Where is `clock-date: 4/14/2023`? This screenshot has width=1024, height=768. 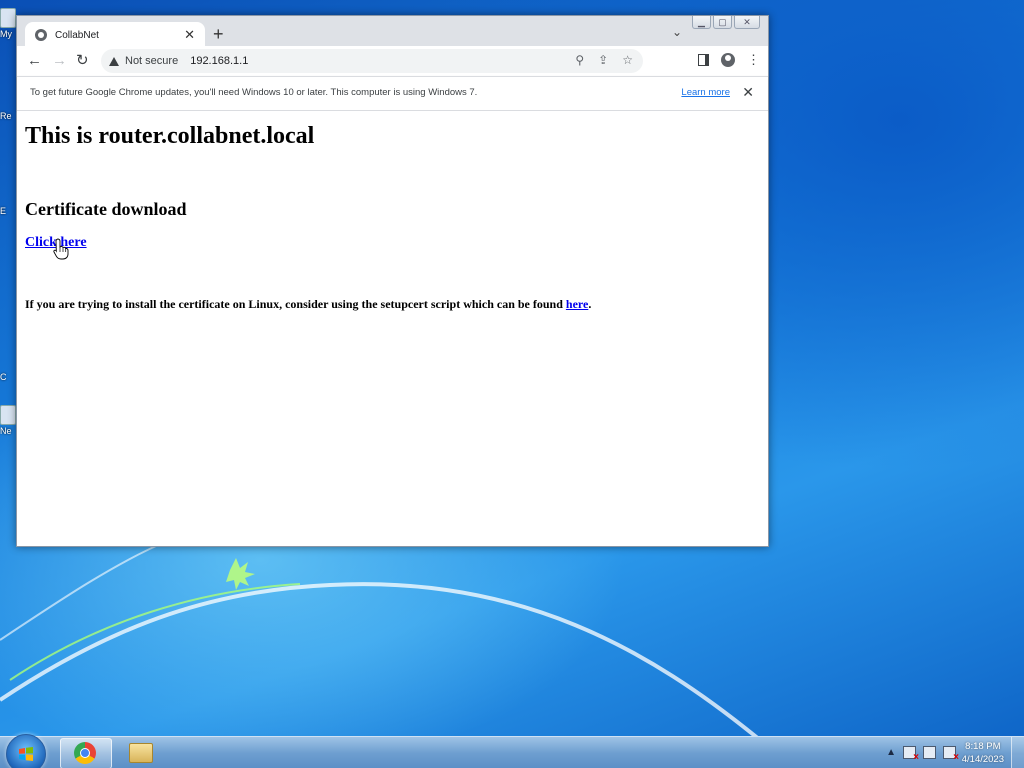
clock-date: 4/14/2023 is located at coordinates (982, 759).